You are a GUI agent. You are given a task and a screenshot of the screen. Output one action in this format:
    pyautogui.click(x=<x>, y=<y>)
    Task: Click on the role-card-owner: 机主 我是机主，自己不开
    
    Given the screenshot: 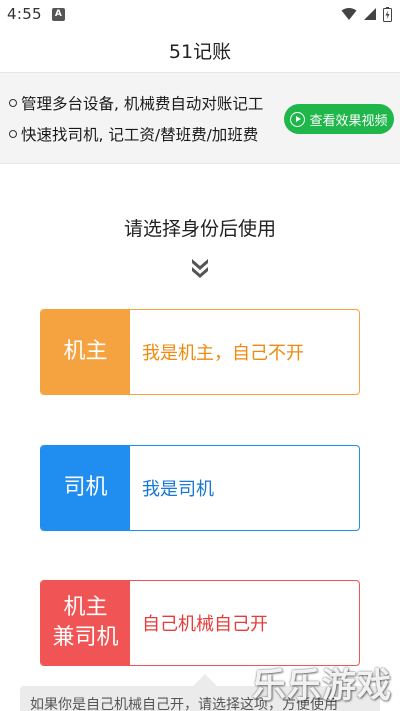 What is the action you would take?
    pyautogui.click(x=200, y=352)
    